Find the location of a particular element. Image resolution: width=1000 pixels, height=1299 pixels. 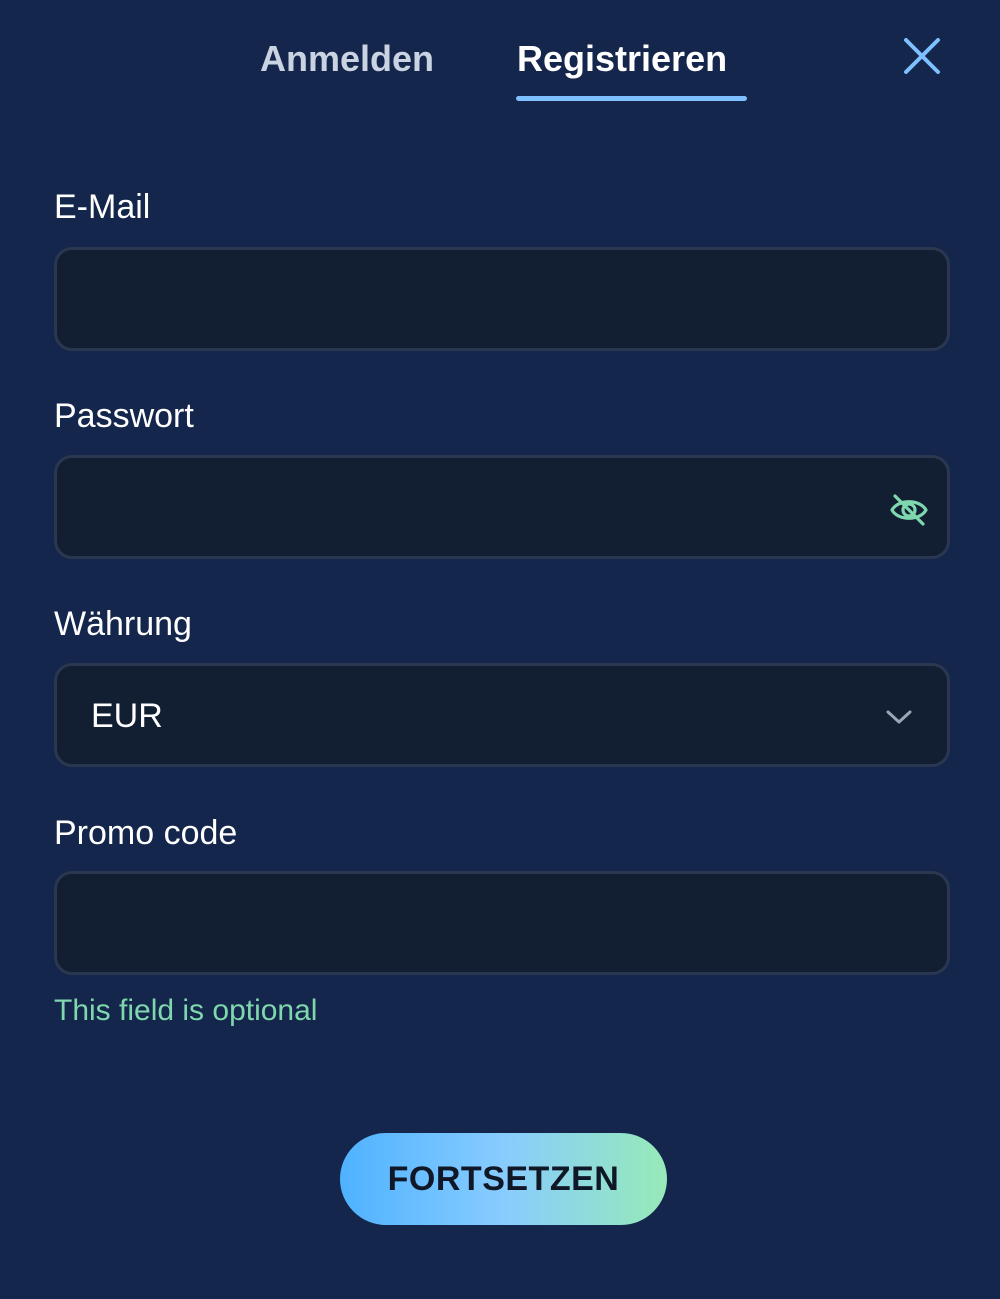

email-label: E-Mail is located at coordinates (102, 207).